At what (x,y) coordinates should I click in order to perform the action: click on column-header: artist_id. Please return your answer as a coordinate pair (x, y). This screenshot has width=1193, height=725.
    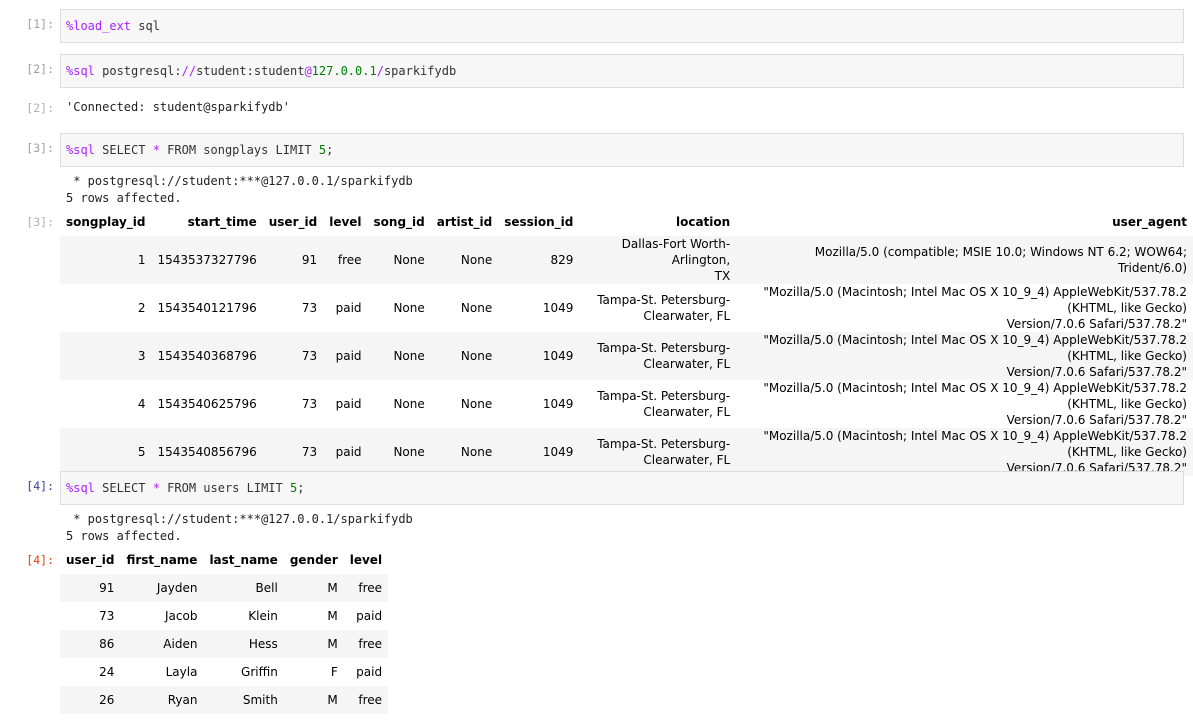
    Looking at the image, I should click on (464, 222).